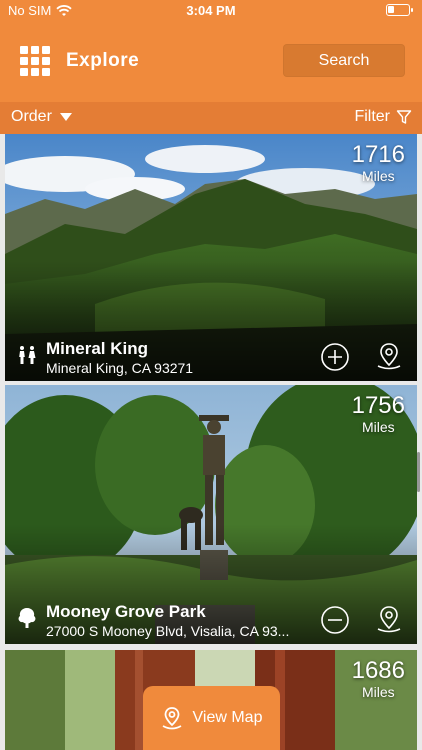 This screenshot has height=750, width=422. What do you see at coordinates (391, 9) in the screenshot?
I see `battery-level` at bounding box center [391, 9].